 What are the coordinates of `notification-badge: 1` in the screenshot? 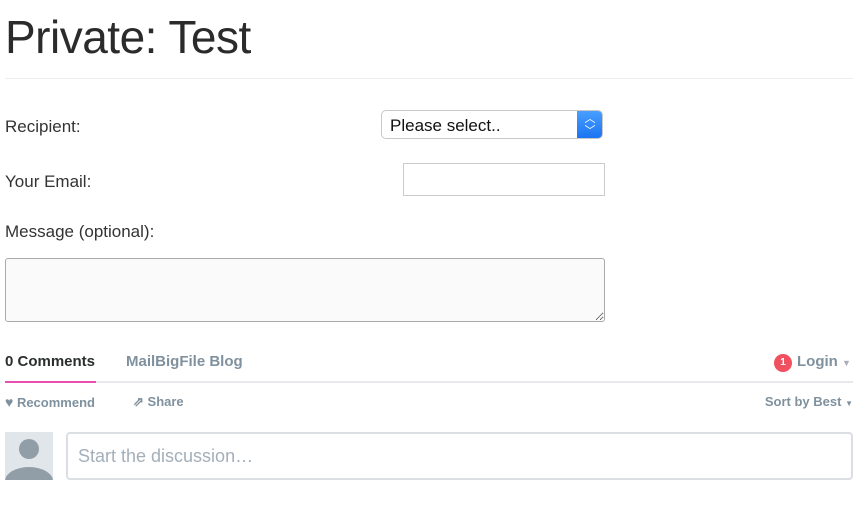 It's located at (783, 363).